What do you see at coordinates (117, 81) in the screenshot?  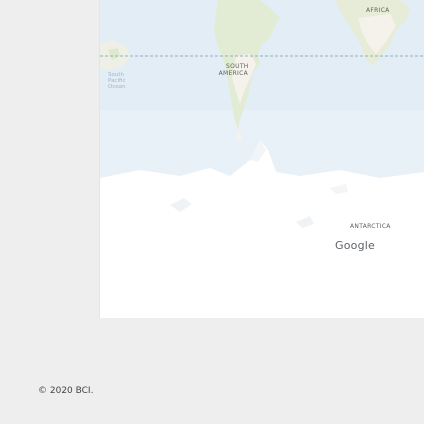 I see `ocean-label: South Pacific Ocean` at bounding box center [117, 81].